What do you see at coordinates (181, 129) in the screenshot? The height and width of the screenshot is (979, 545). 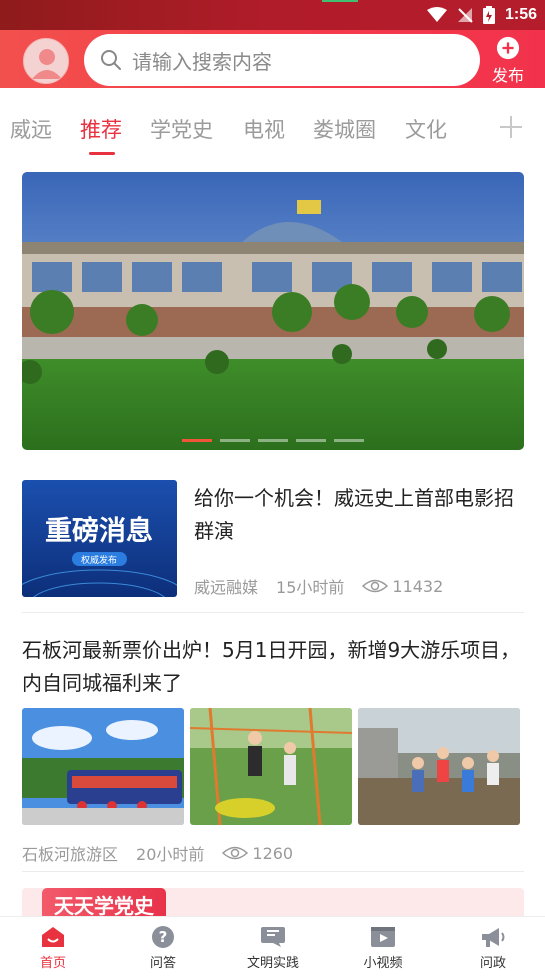 I see `tab-party-history: 学党史` at bounding box center [181, 129].